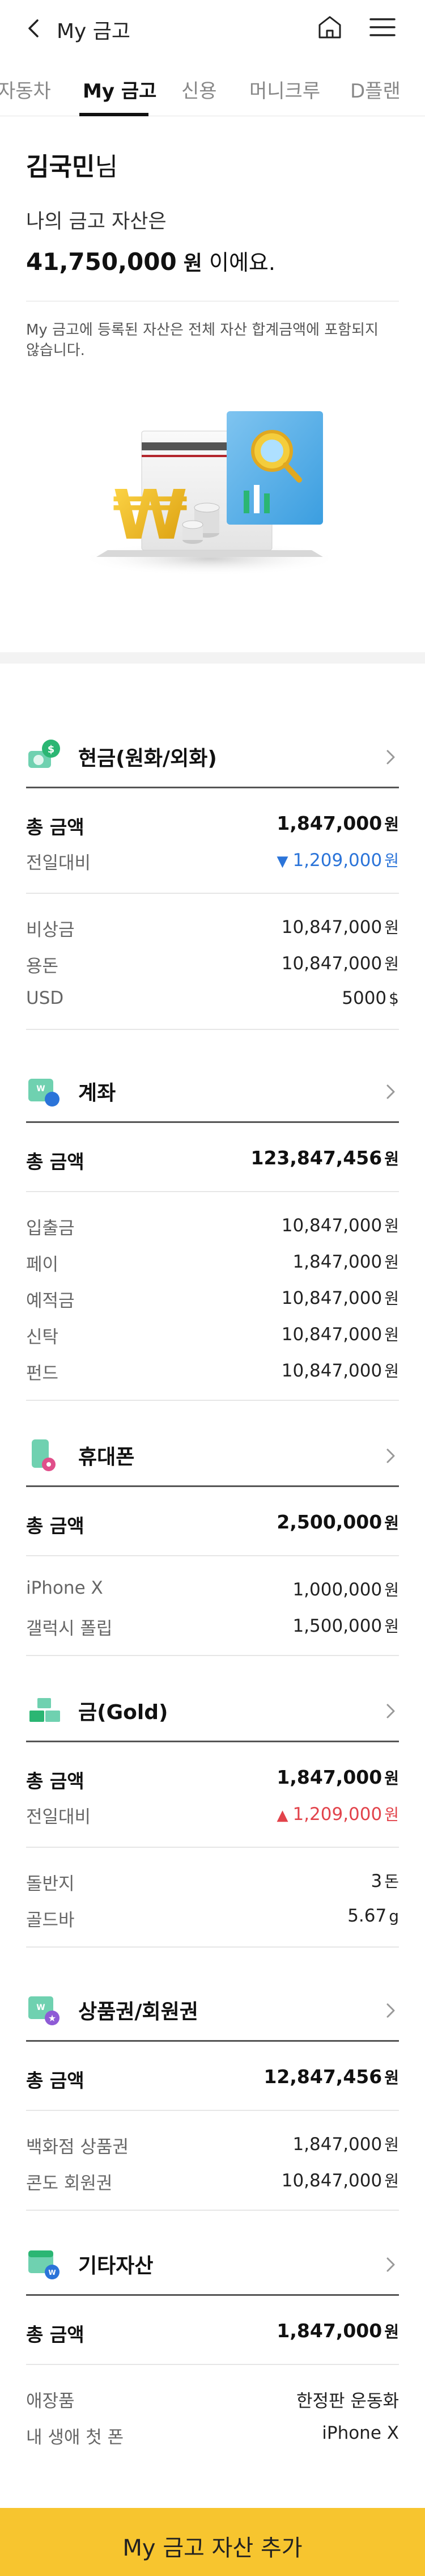 The image size is (425, 2576). Describe the element at coordinates (238, 262) in the screenshot. I see `asset-total-suffix: 이에요.` at that location.